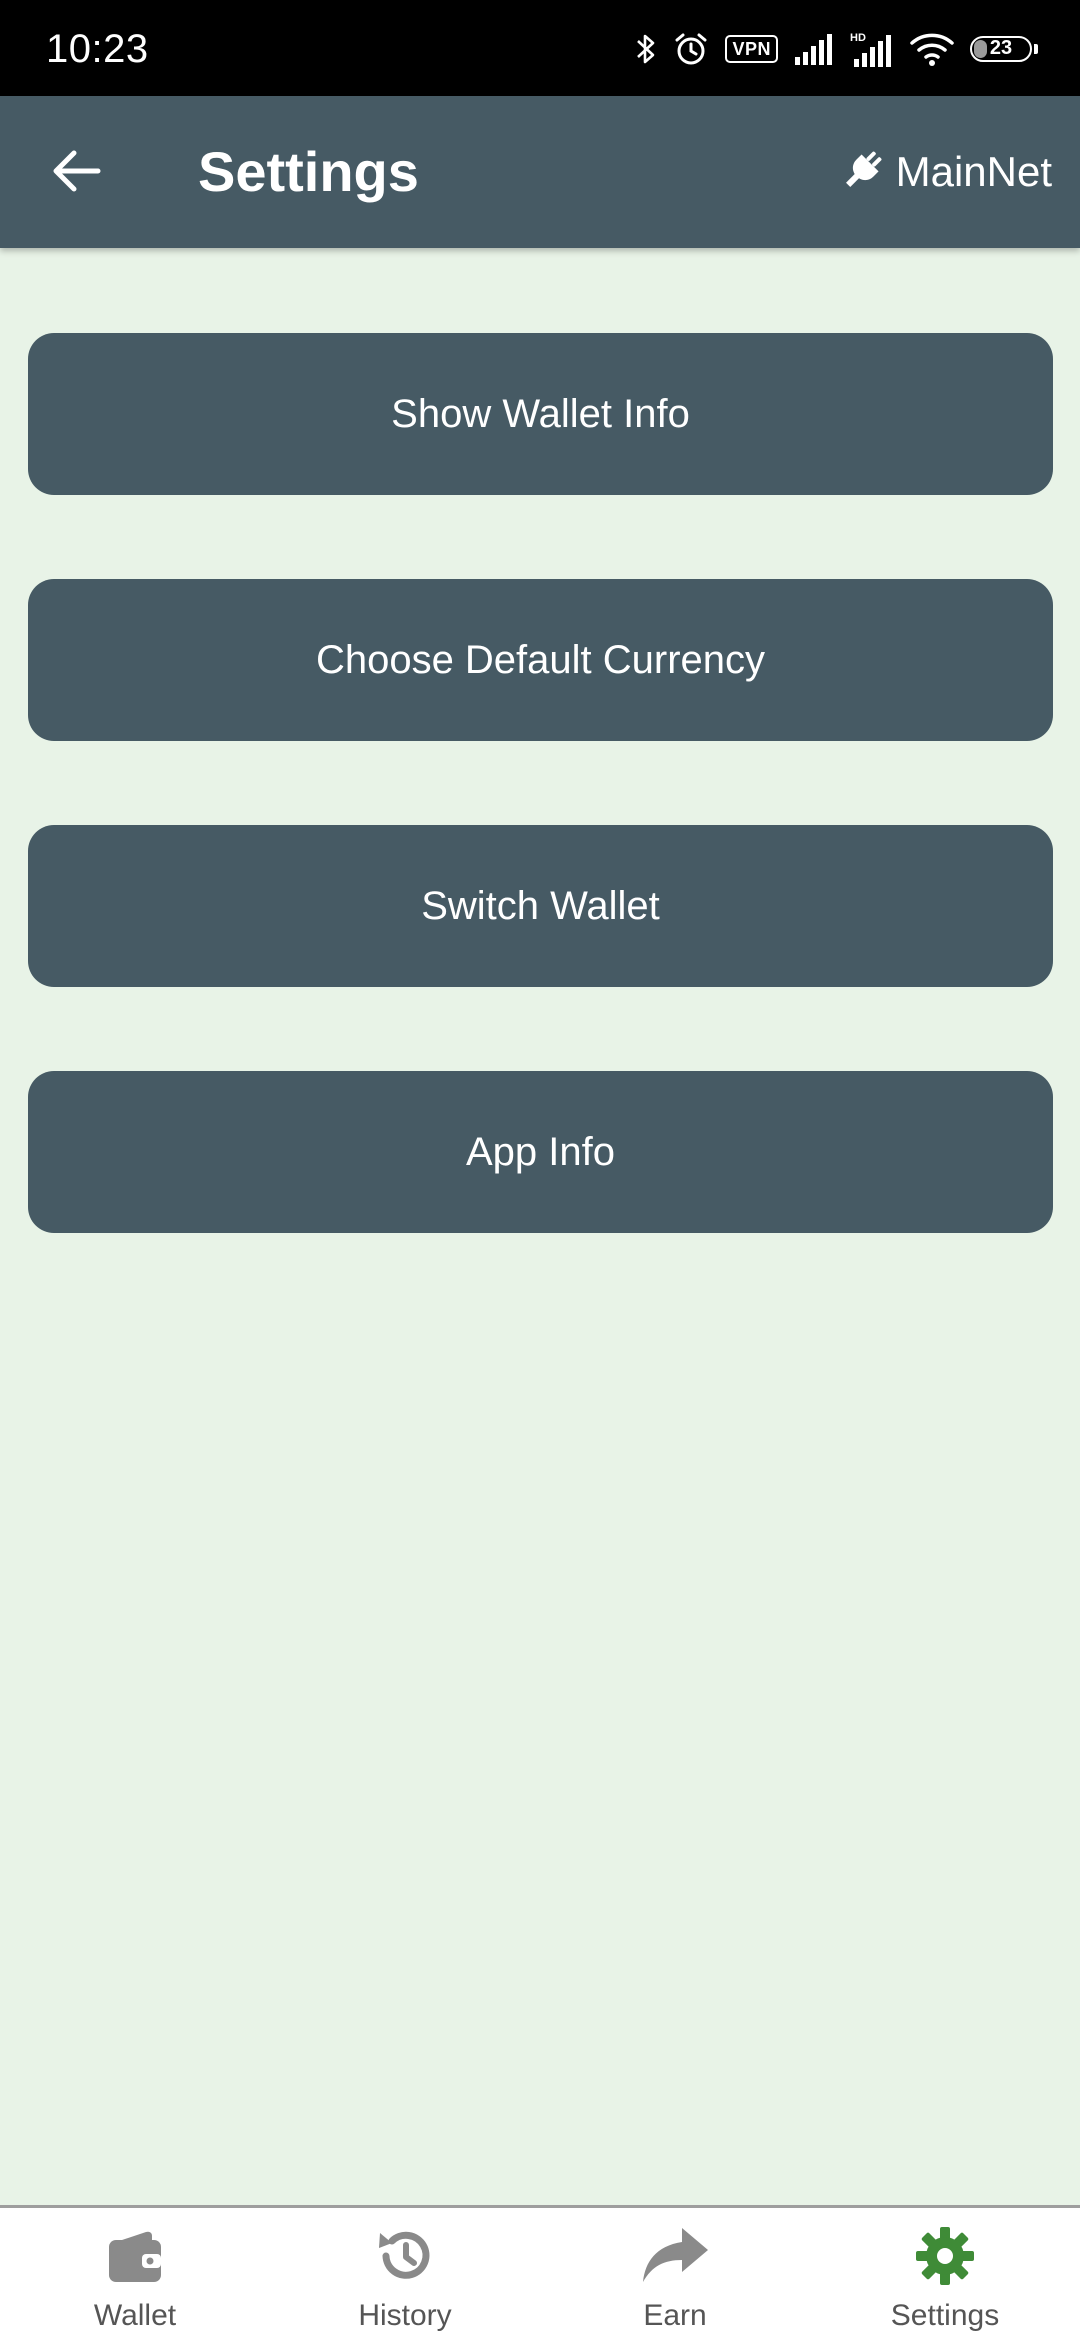  Describe the element at coordinates (932, 49) in the screenshot. I see `wifi-icon` at that location.